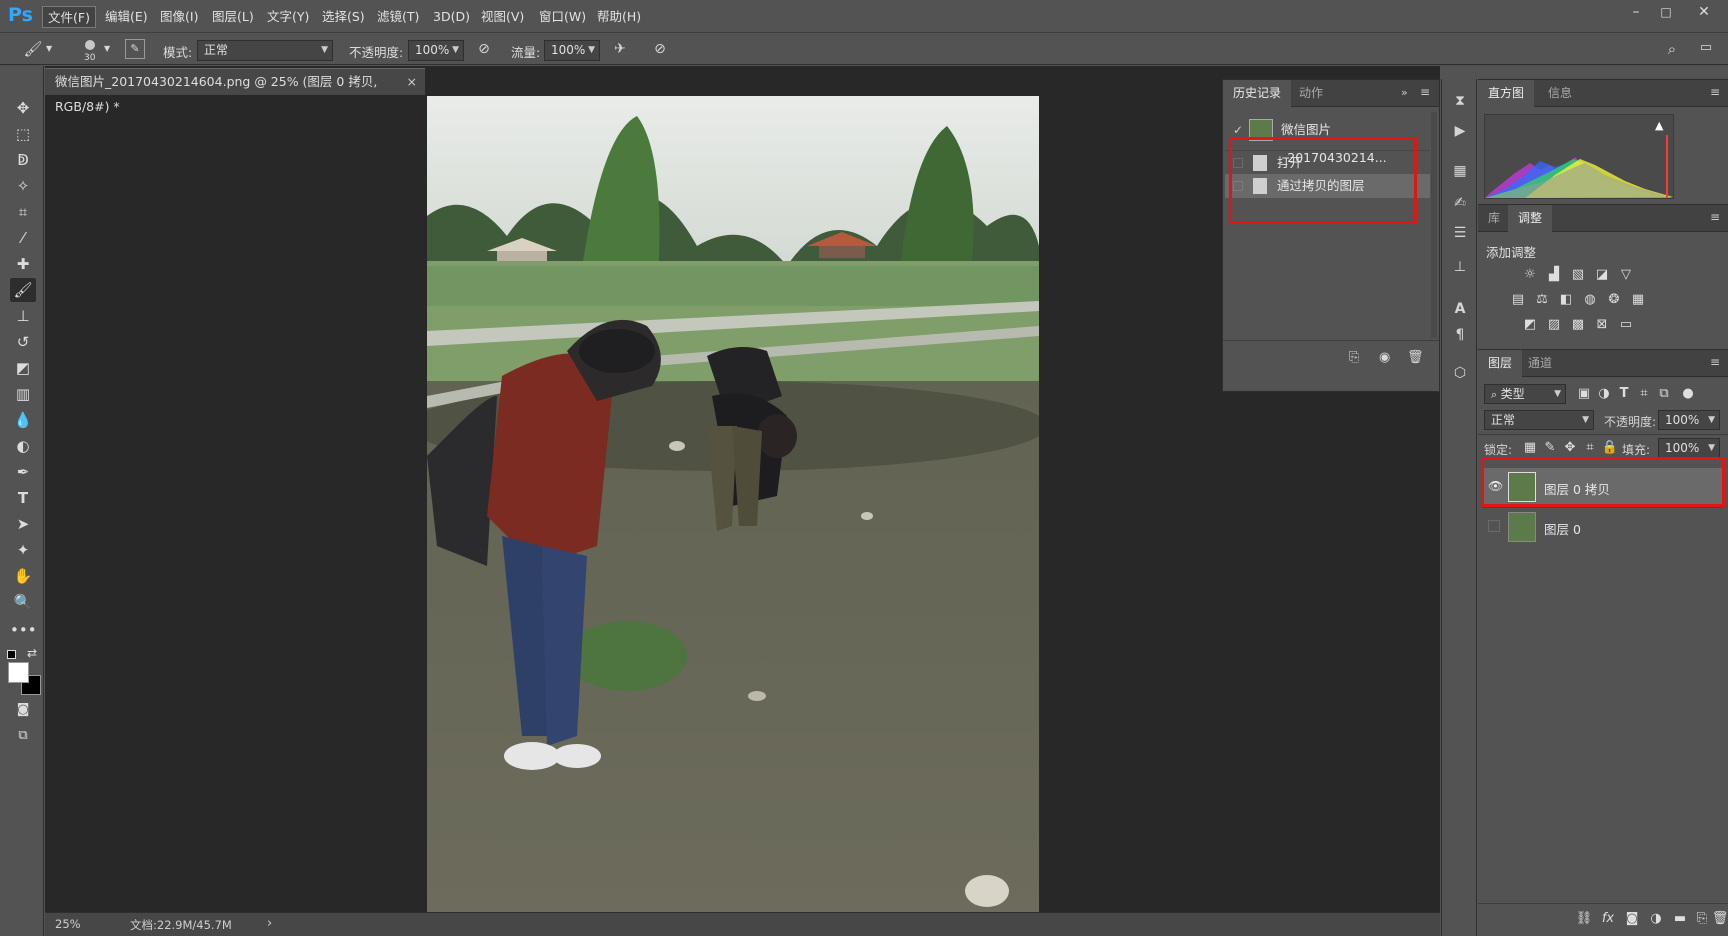 The height and width of the screenshot is (936, 1728). I want to click on eraser-tool-icon: ◩, so click(23, 368).